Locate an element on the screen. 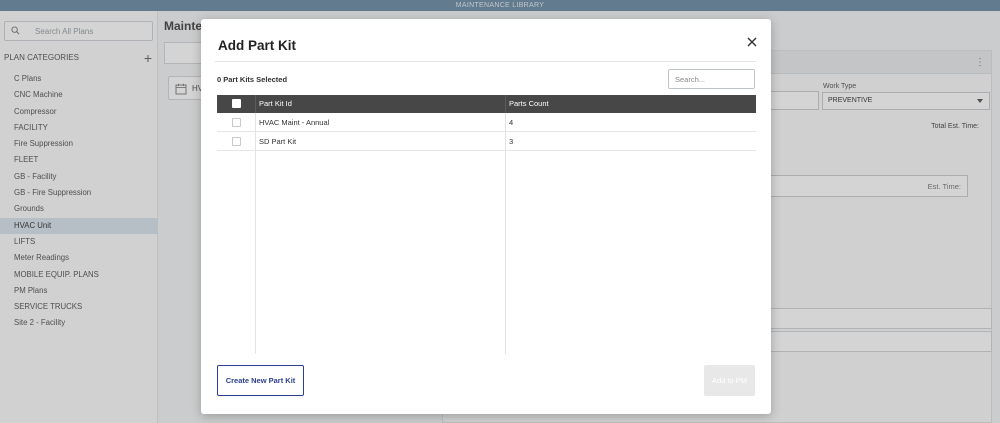  add-to-pm-button: Add to PM is located at coordinates (729, 380).